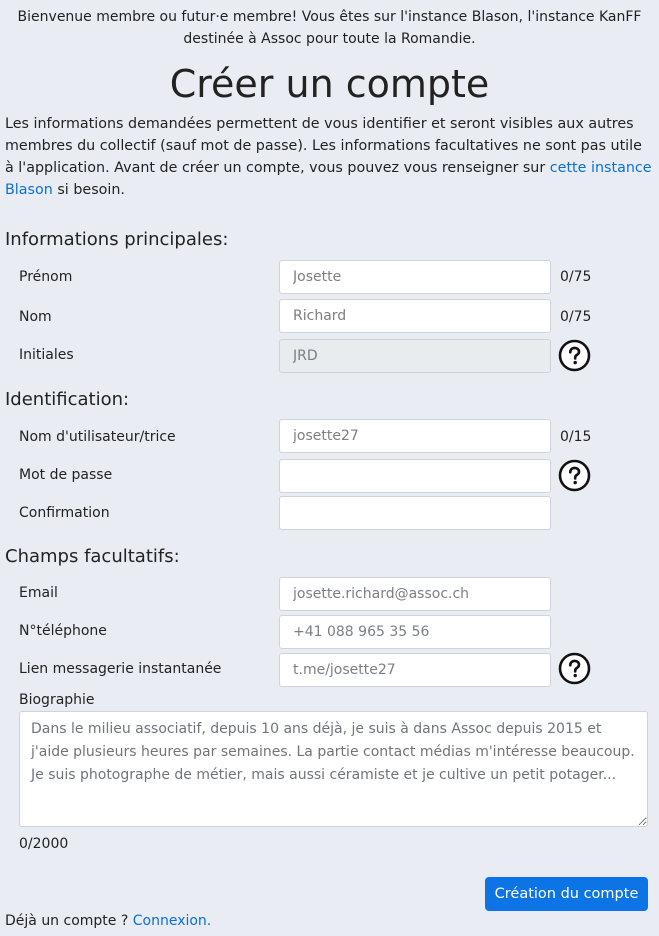 This screenshot has height=936, width=659. Describe the element at coordinates (69, 921) in the screenshot. I see `login-prompt-text: Déjà un compte ?` at that location.